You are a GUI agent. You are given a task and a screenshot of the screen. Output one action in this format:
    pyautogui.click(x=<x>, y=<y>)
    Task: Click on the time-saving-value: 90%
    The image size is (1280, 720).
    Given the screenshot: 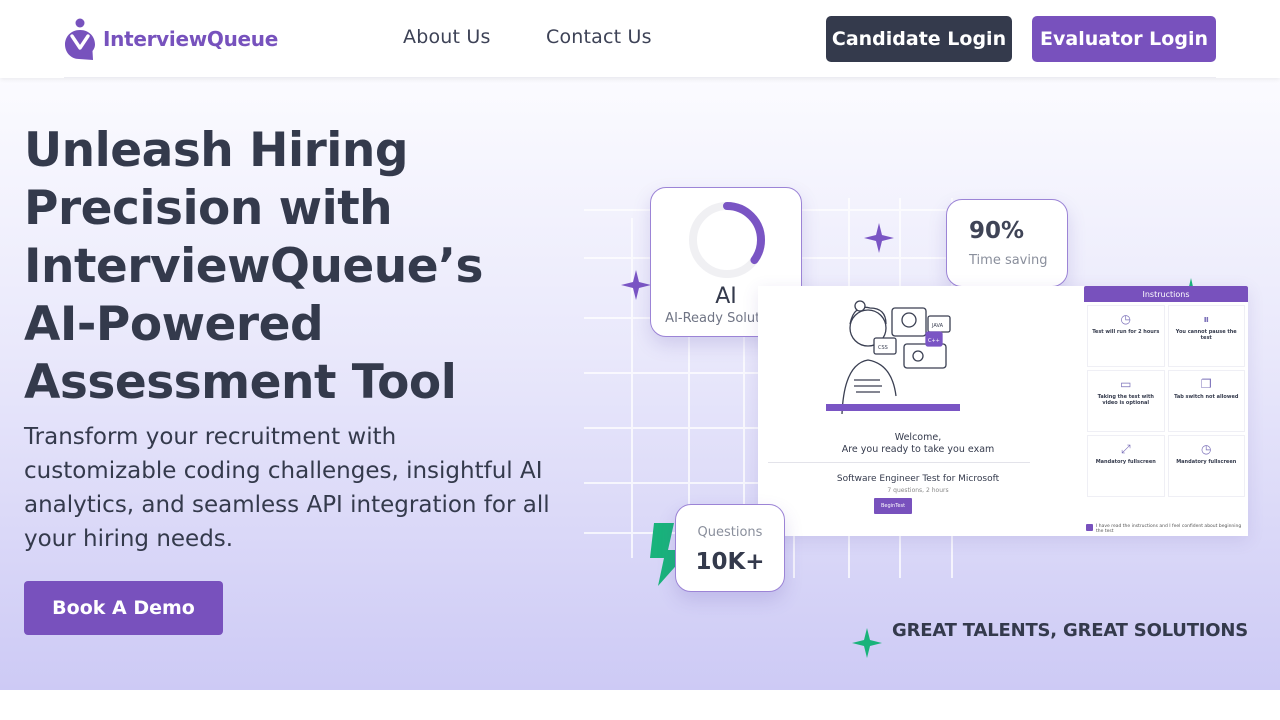 What is the action you would take?
    pyautogui.click(x=997, y=231)
    